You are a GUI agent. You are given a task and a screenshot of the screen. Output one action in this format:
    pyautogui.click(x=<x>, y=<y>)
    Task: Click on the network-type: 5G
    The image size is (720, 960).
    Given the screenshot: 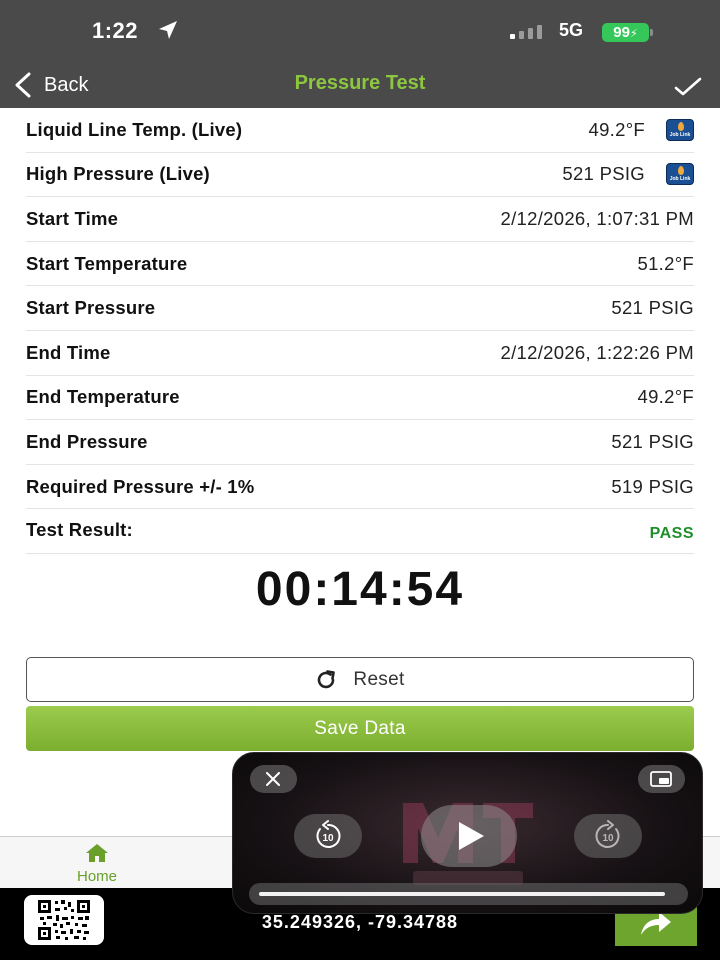 What is the action you would take?
    pyautogui.click(x=571, y=30)
    